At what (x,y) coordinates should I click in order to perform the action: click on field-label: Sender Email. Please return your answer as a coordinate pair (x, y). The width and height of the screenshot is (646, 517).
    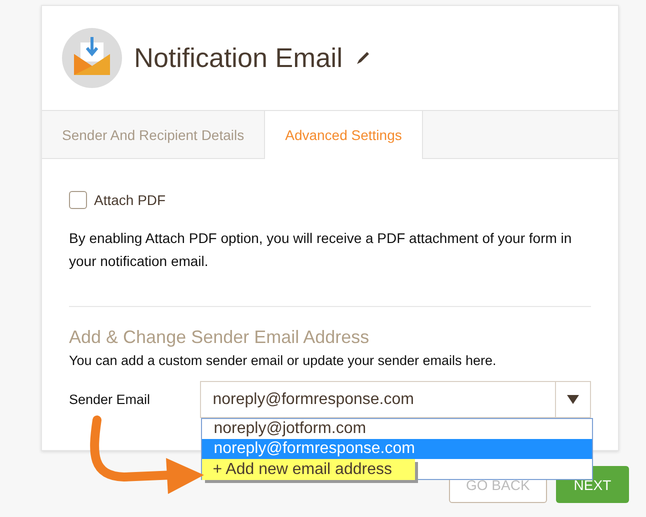
    Looking at the image, I should click on (110, 399).